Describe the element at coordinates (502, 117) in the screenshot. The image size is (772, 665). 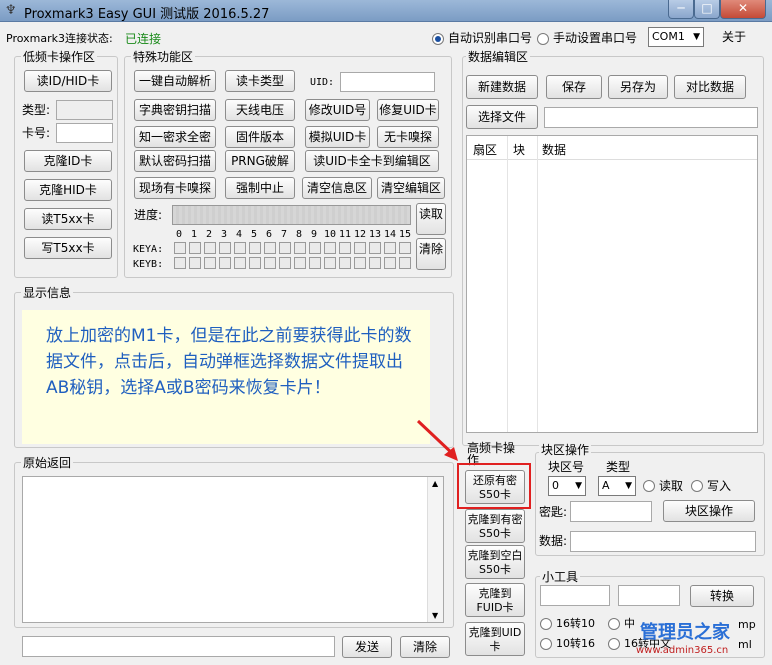
I see `select-file-button: 选择文件` at that location.